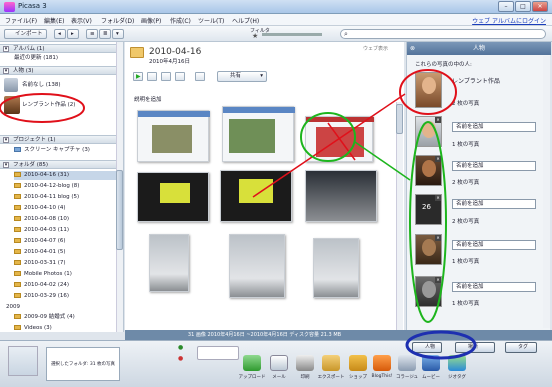 The image size is (552, 387). I want to click on folders-section-header: ▾ フォルダ (85), so click(60, 164).